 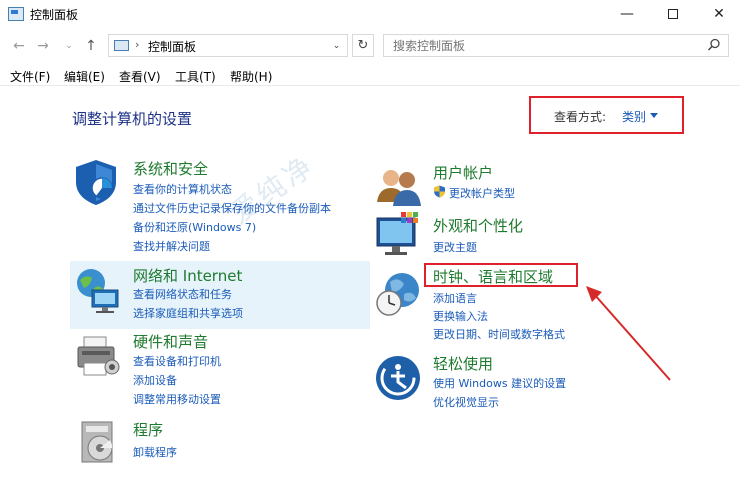 I want to click on address-dropdown-button: ⌄, so click(x=337, y=45).